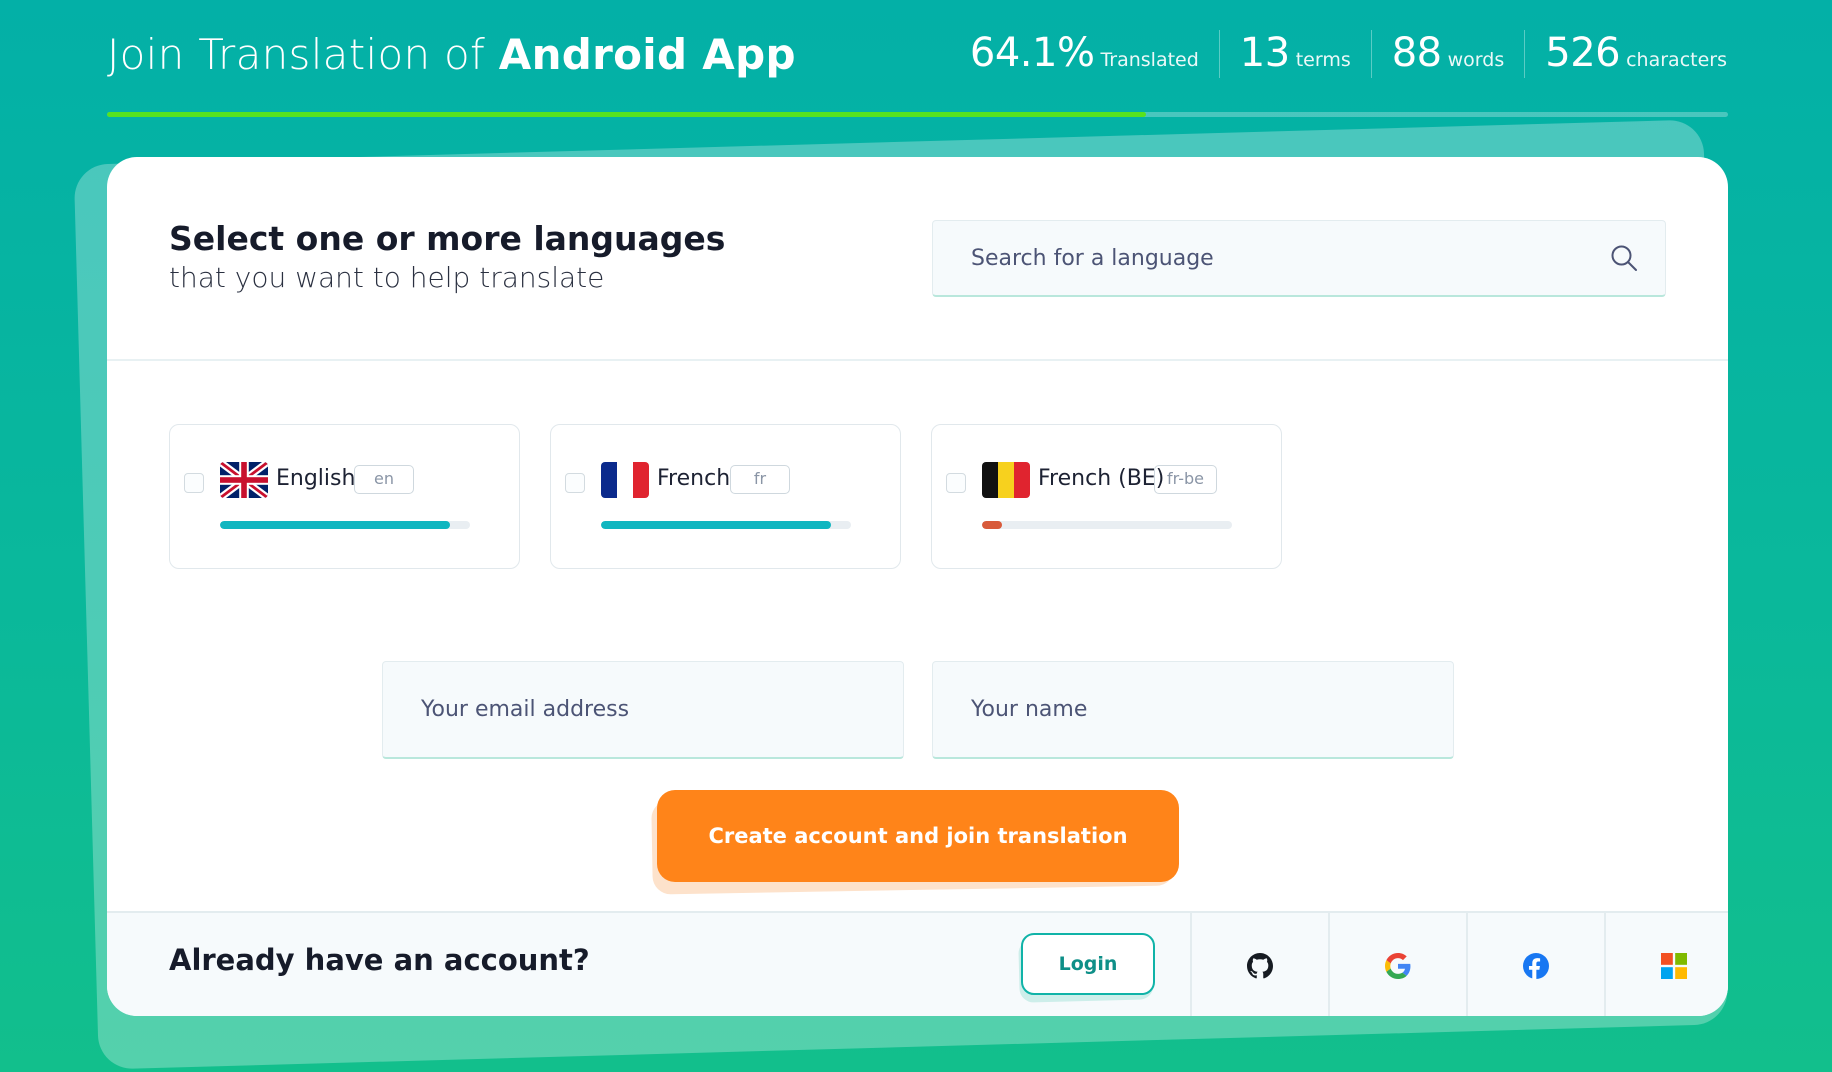 The width and height of the screenshot is (1832, 1072). I want to click on language-name: French (BE), so click(1101, 478).